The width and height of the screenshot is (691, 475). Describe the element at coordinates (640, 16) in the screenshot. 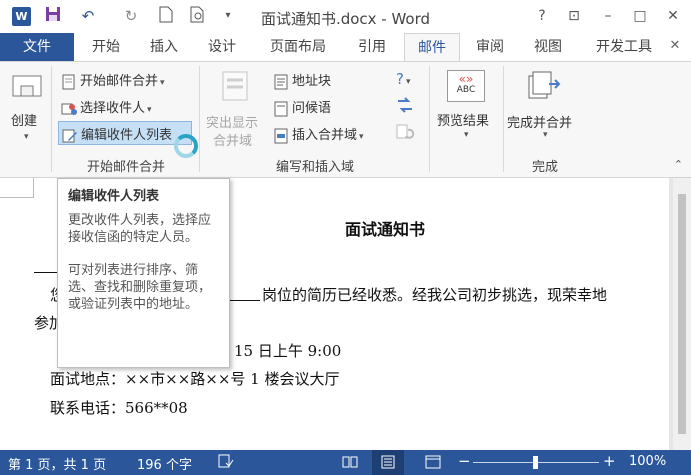

I see `maximize-button: □` at that location.